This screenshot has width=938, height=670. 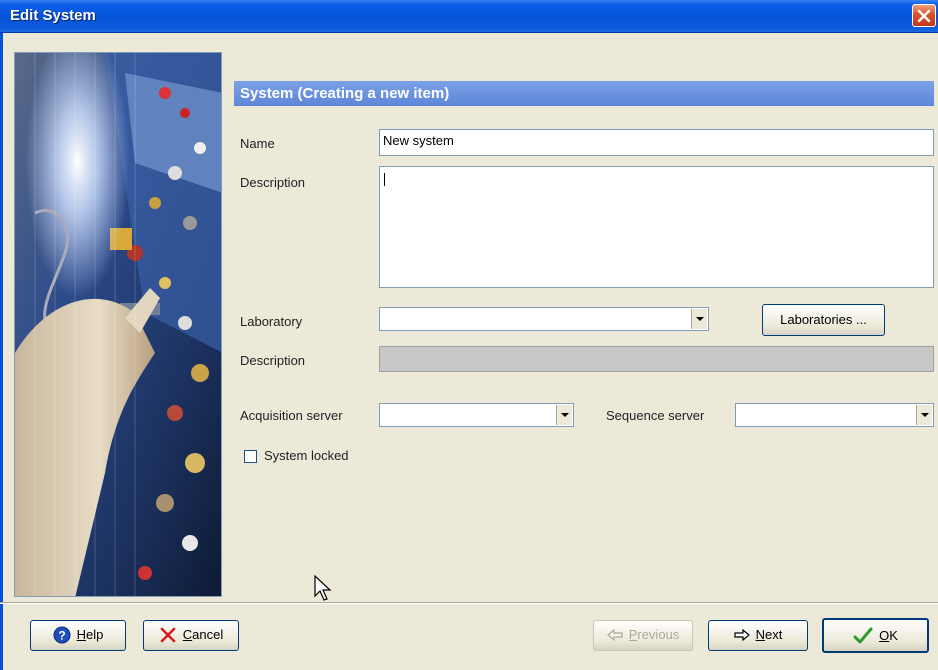 What do you see at coordinates (384, 179) in the screenshot?
I see `text-caret` at bounding box center [384, 179].